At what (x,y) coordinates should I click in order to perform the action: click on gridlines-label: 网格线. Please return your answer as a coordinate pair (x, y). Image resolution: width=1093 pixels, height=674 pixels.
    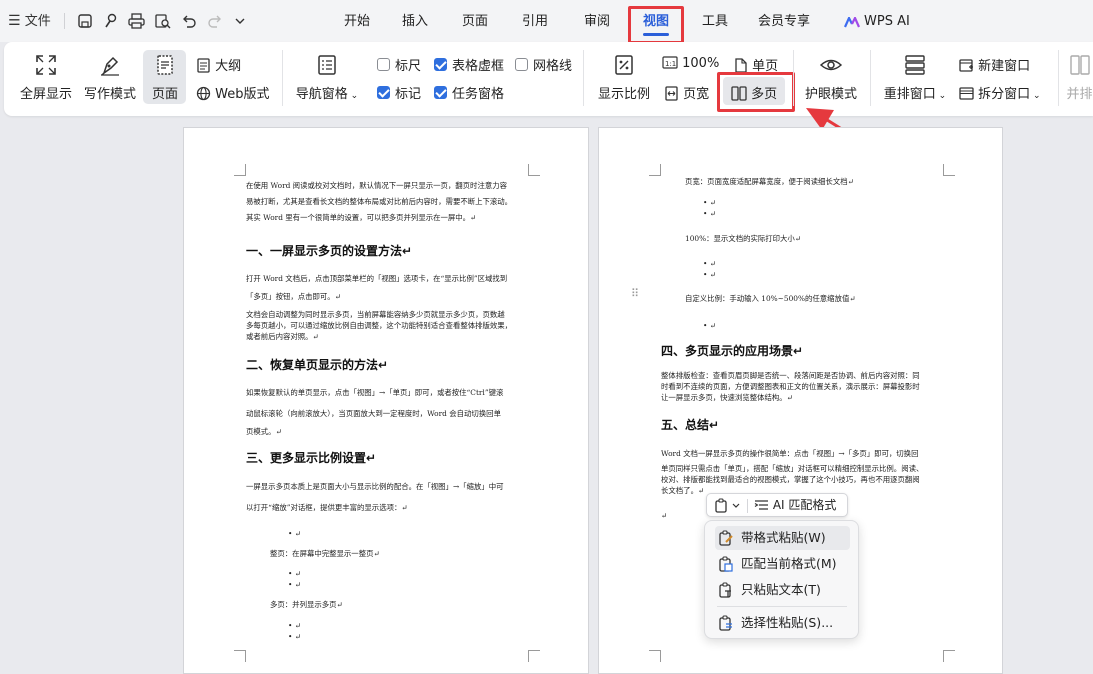
    Looking at the image, I should click on (553, 66).